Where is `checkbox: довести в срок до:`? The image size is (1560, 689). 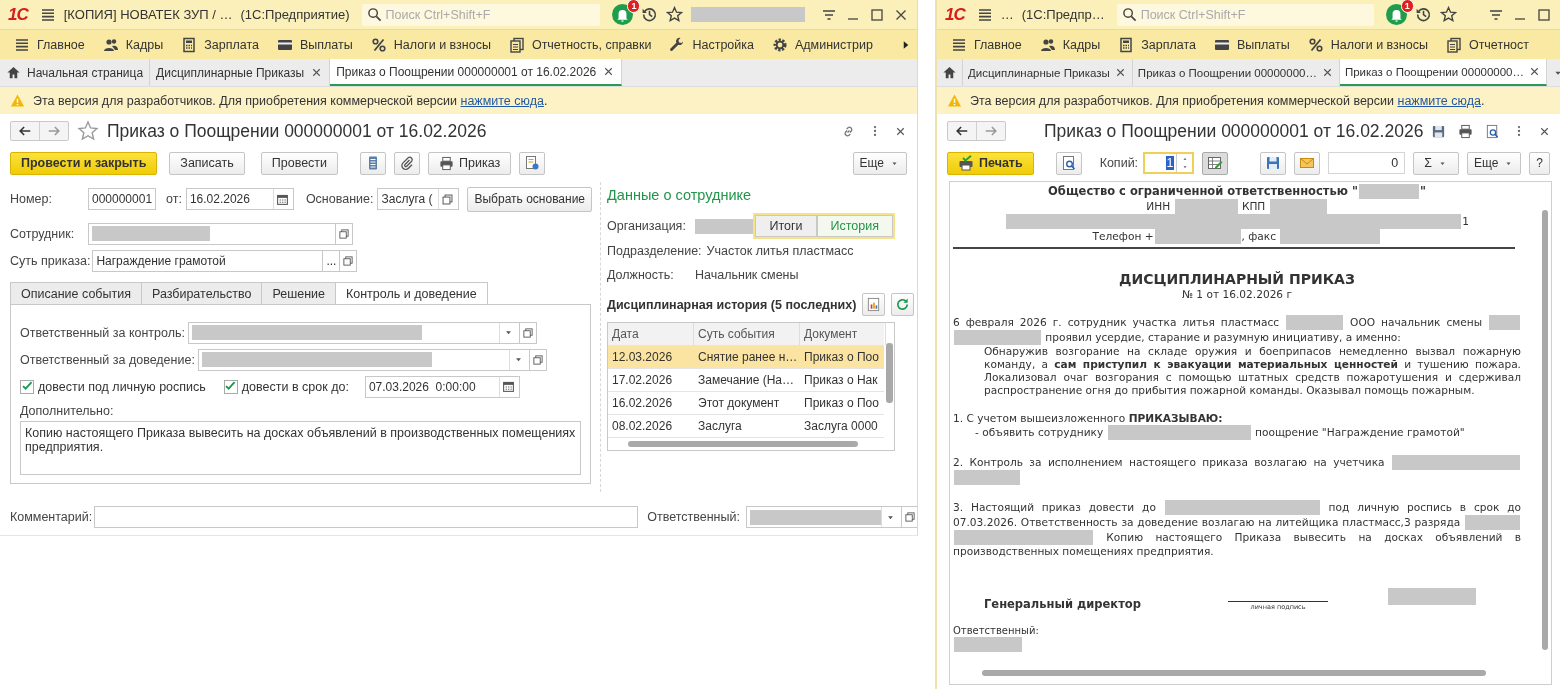 checkbox: довести в срок до: is located at coordinates (286, 386).